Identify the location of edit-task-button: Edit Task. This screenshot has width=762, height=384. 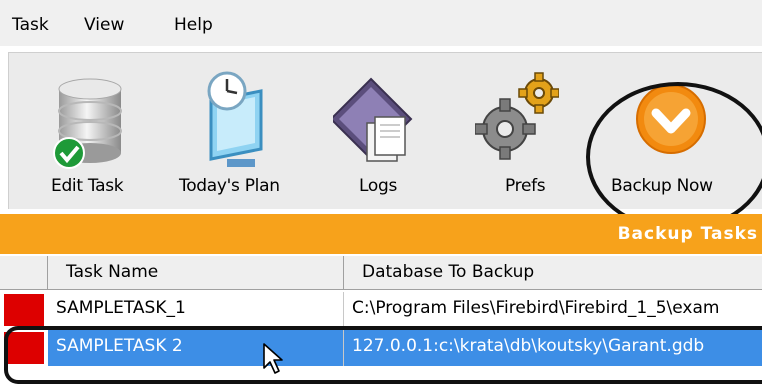
(99, 131).